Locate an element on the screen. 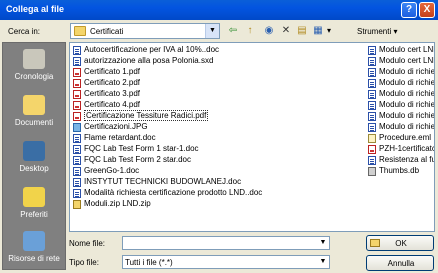 This screenshot has width=438, height=273. place-favorites: Preferiti is located at coordinates (34, 206).